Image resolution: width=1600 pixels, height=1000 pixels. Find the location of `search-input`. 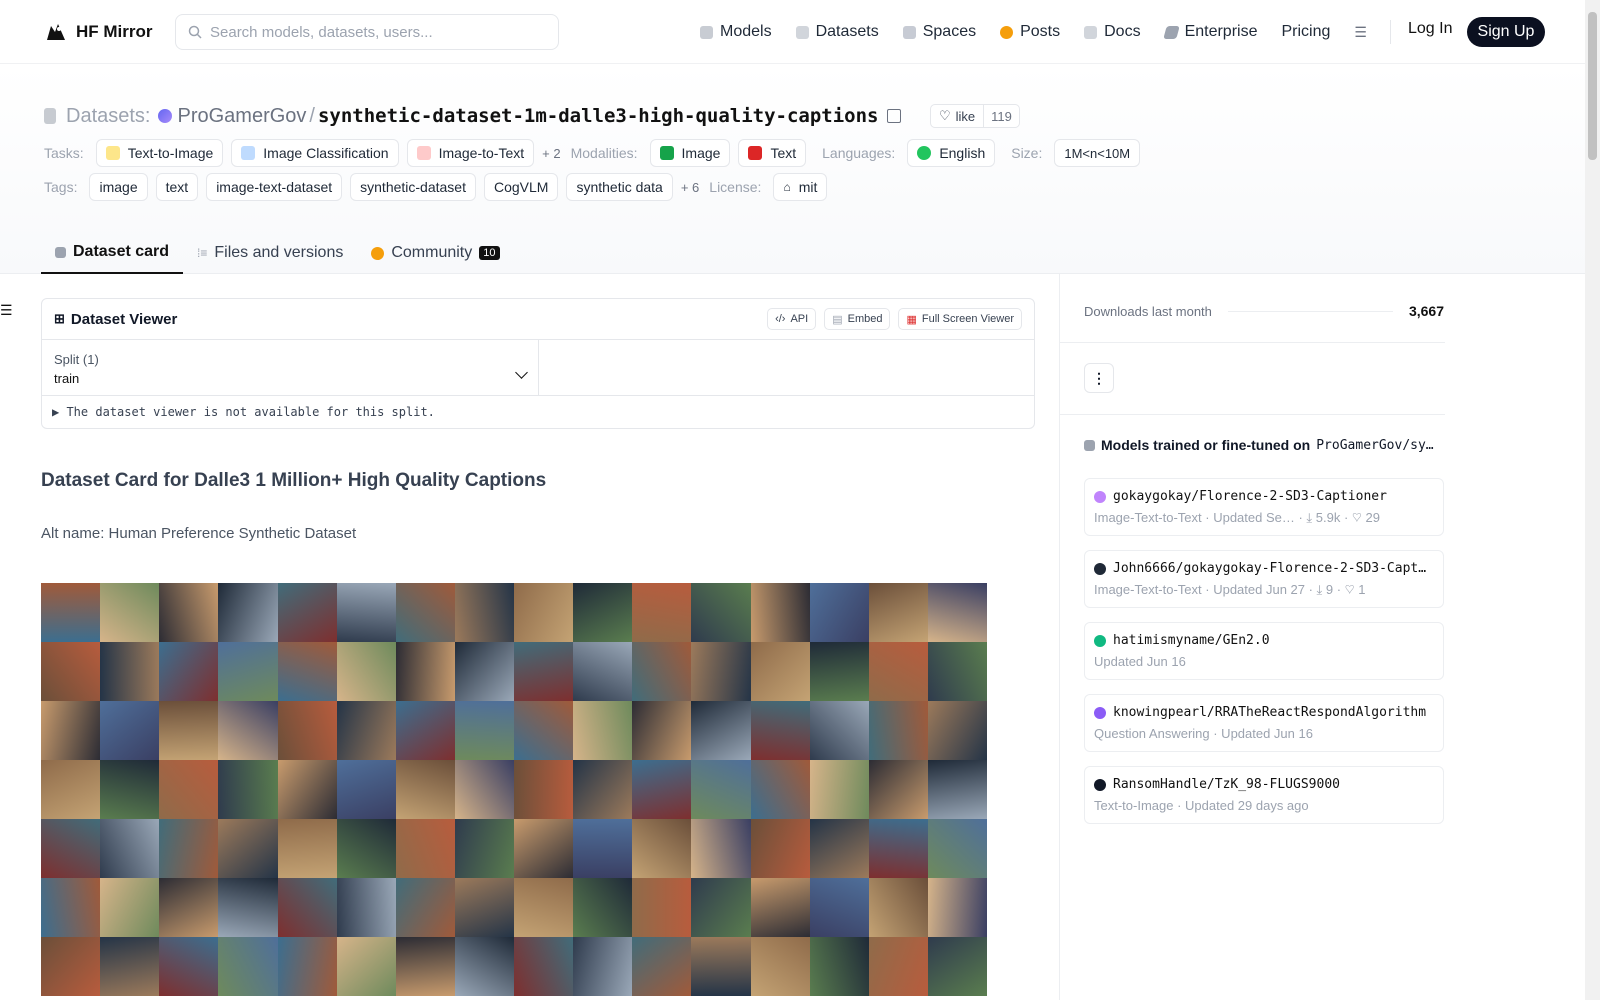

search-input is located at coordinates (370, 32).